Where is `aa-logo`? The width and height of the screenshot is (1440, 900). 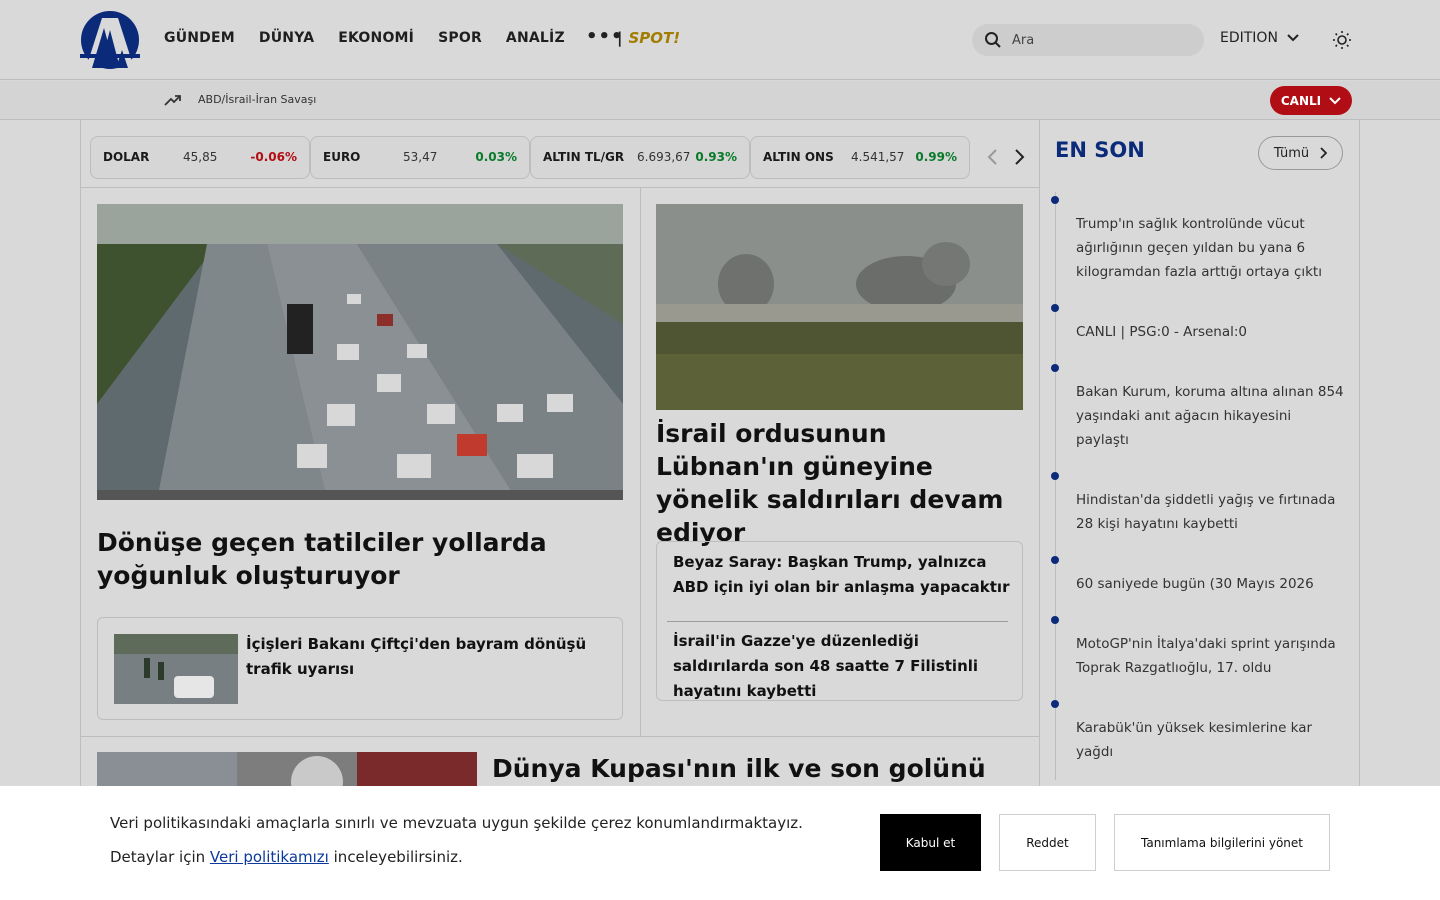 aa-logo is located at coordinates (110, 40).